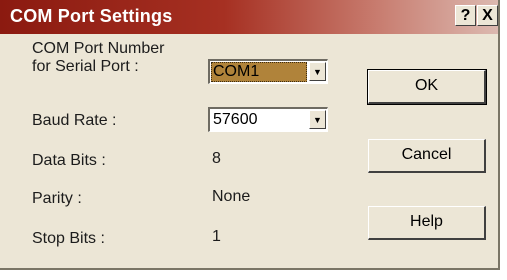 The image size is (507, 280). I want to click on com-port-label: COM Port Number for Serial Port :, so click(98, 58).